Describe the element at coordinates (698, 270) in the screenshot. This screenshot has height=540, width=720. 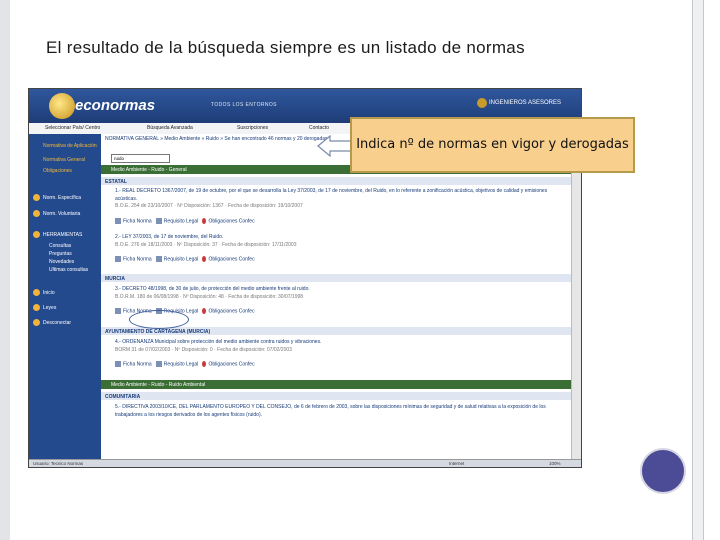
I see `slide-right-band` at that location.